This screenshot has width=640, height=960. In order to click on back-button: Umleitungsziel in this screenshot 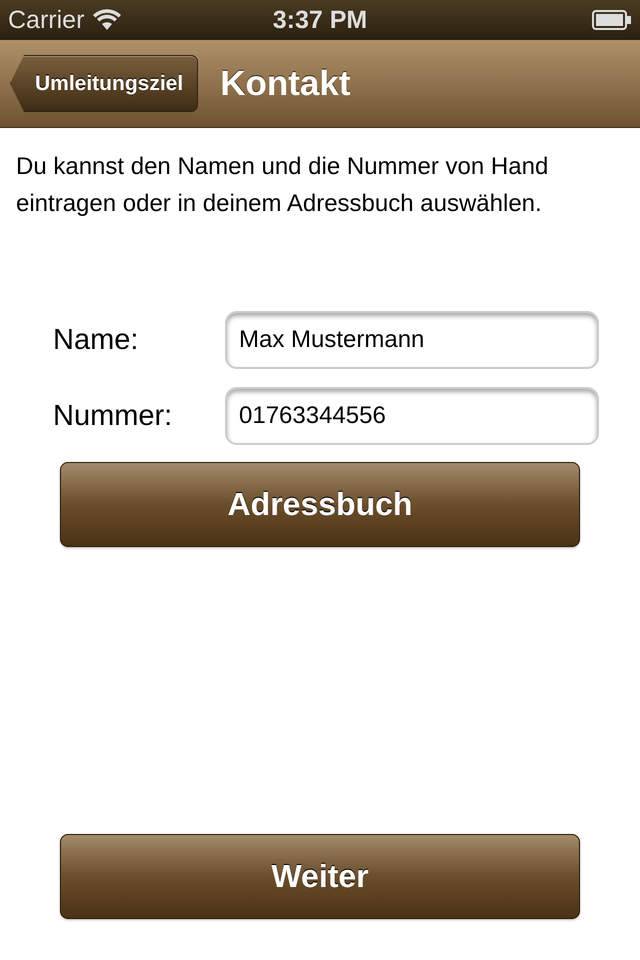, I will do `click(104, 83)`.